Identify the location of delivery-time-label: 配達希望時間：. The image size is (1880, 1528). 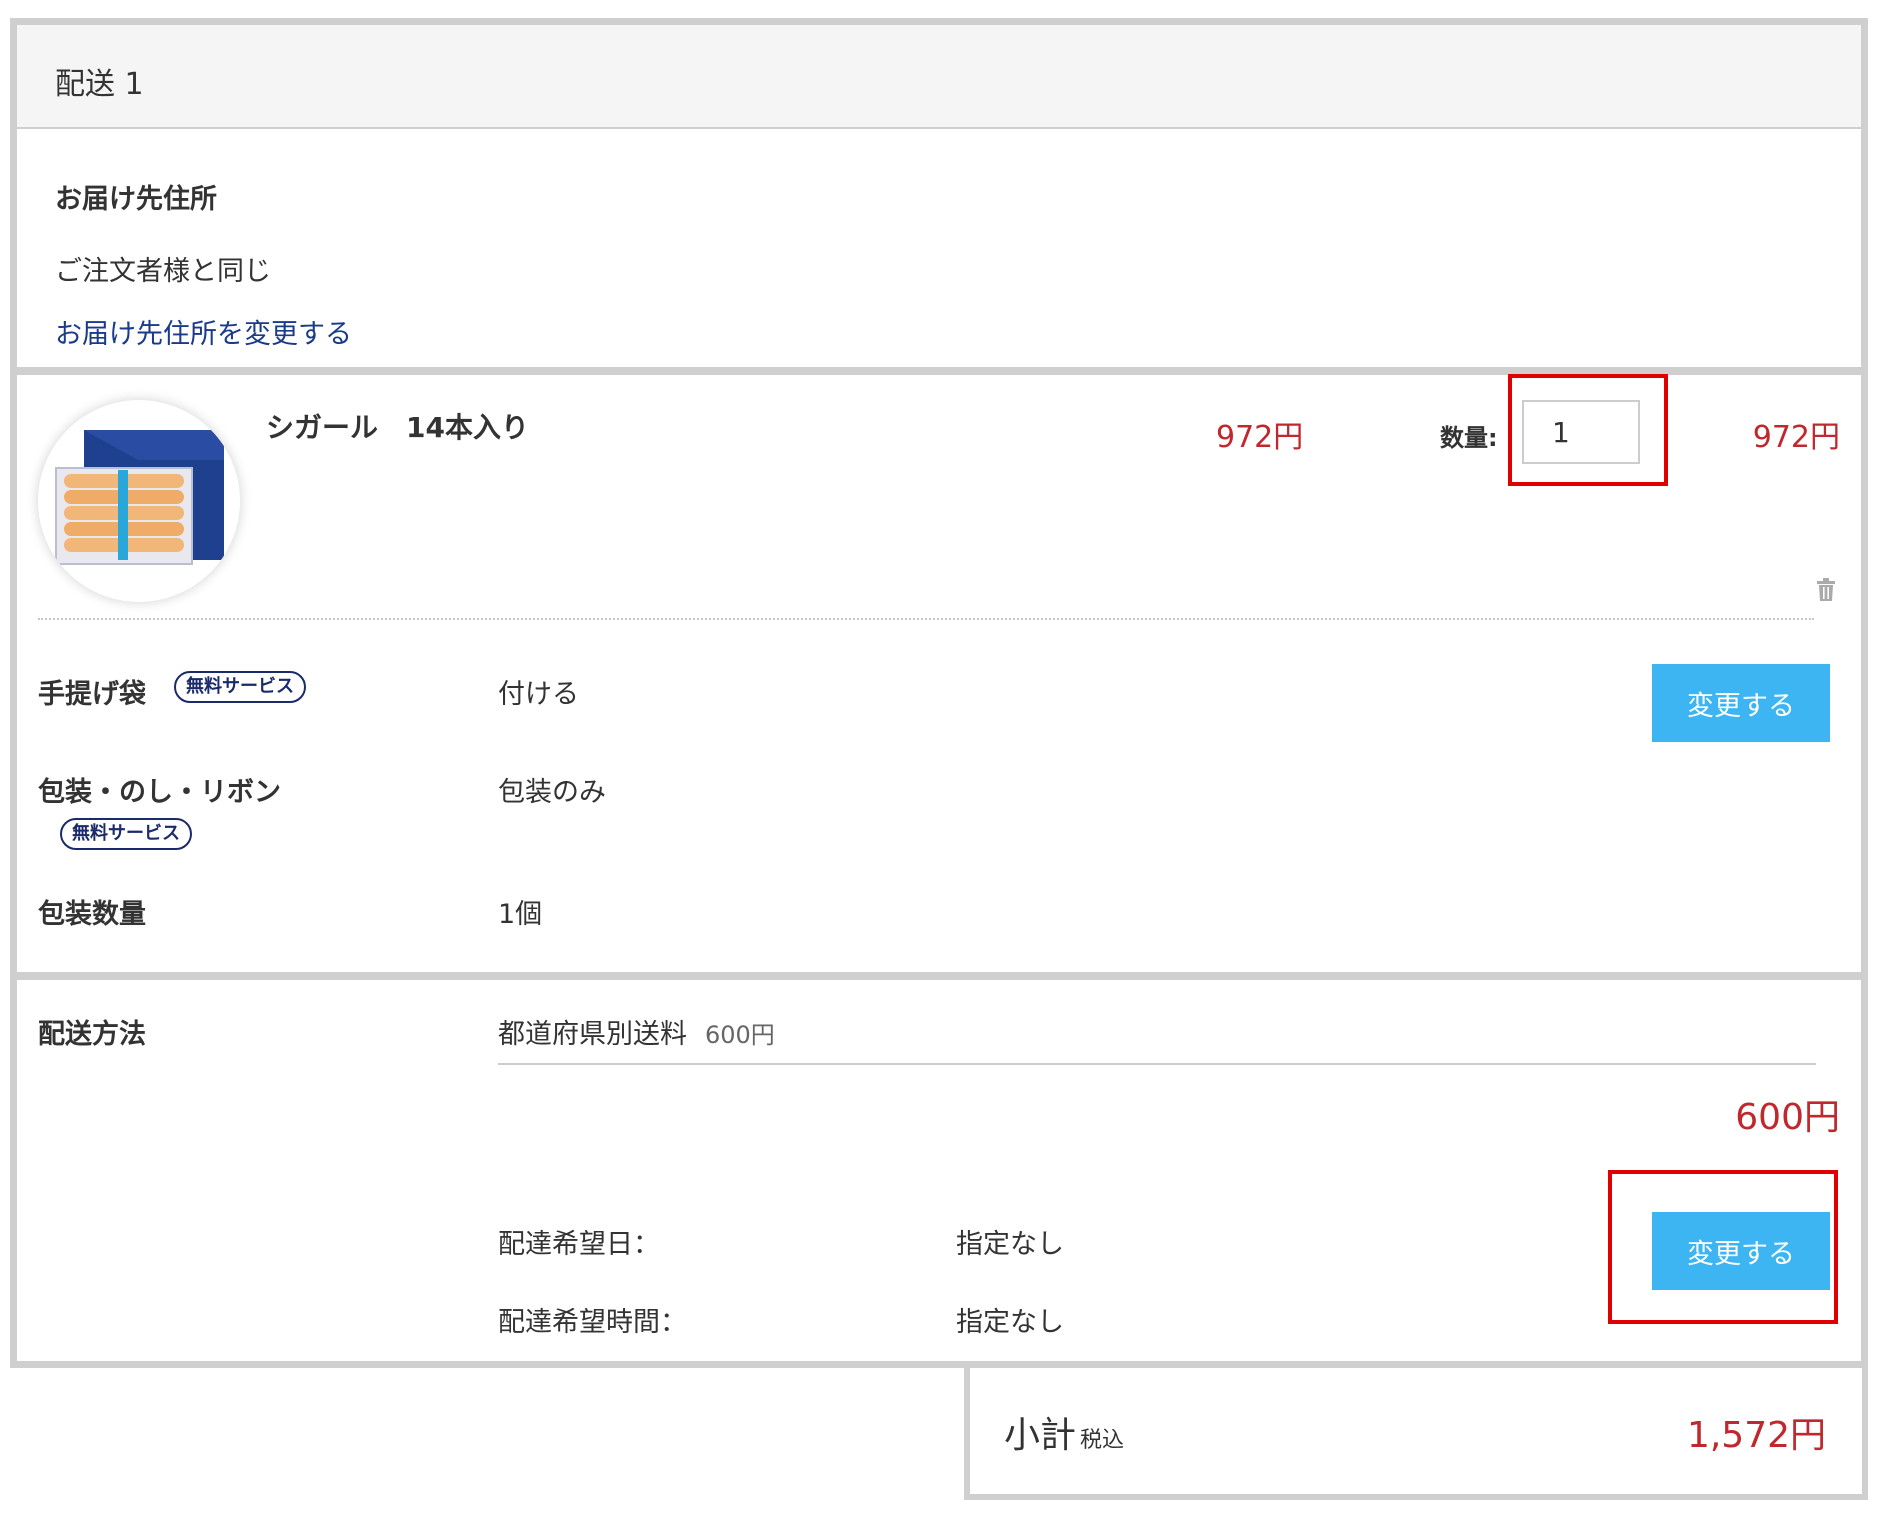
(592, 1322).